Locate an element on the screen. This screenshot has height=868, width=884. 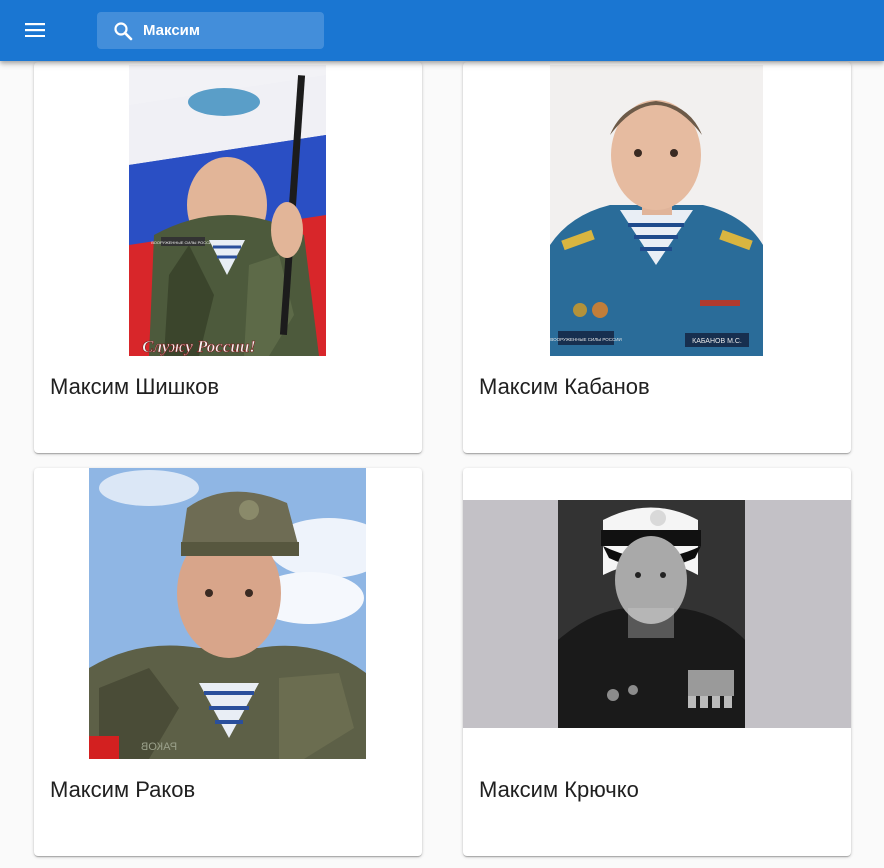
person-photo: ВООРУЖЕННЫЕ СИЛЫ РОССИИ КАБАНОВ М.С. is located at coordinates (656, 210).